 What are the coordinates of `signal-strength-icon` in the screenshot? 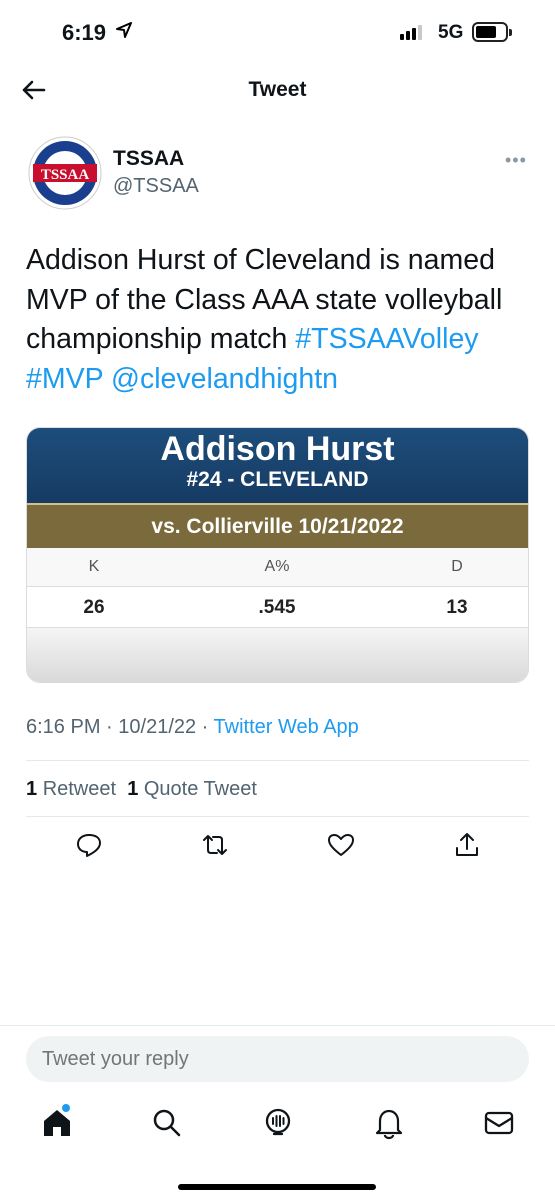 It's located at (411, 32).